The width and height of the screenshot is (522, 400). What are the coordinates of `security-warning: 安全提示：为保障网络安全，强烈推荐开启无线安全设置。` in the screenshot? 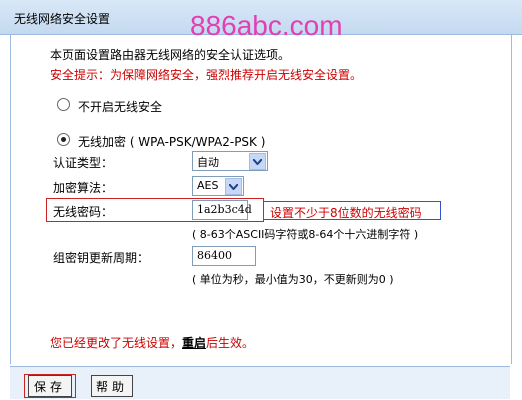 It's located at (206, 75).